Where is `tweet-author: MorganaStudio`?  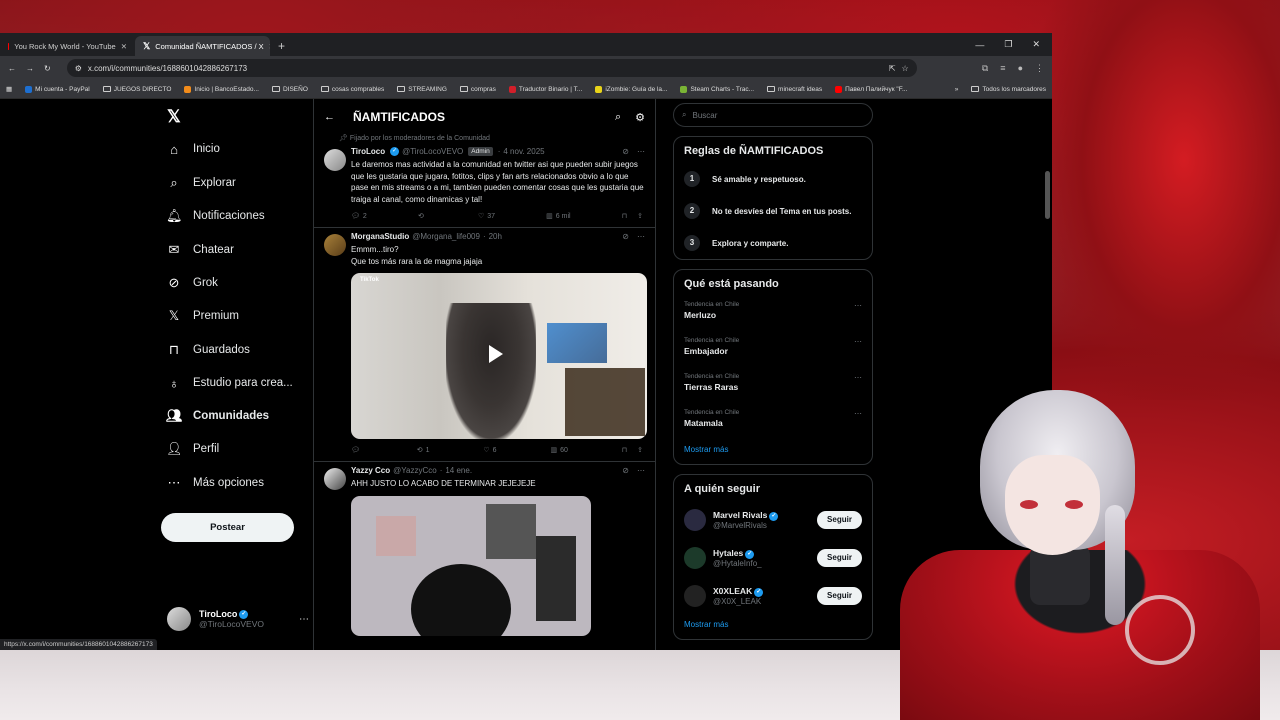
tweet-author: MorganaStudio is located at coordinates (380, 236).